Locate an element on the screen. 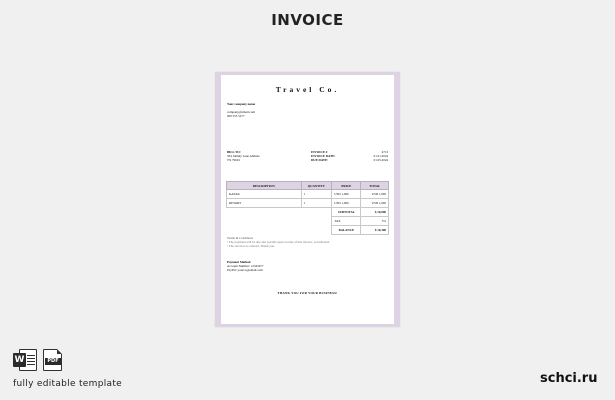 The width and height of the screenshot is (615, 400). balance-label: BALANCE is located at coordinates (346, 230).